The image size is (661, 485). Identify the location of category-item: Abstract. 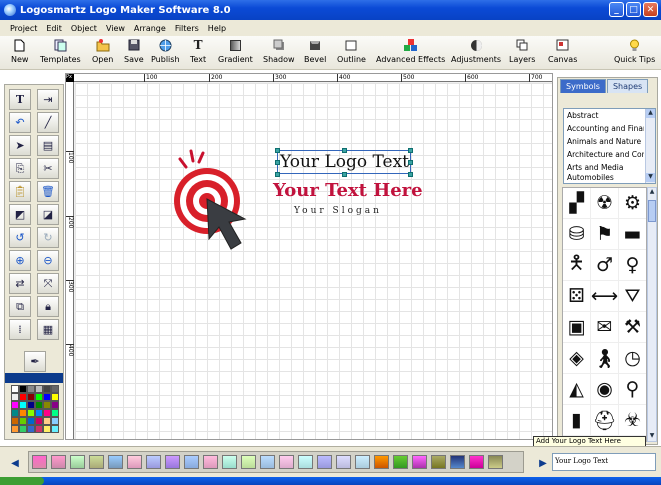
(604, 115).